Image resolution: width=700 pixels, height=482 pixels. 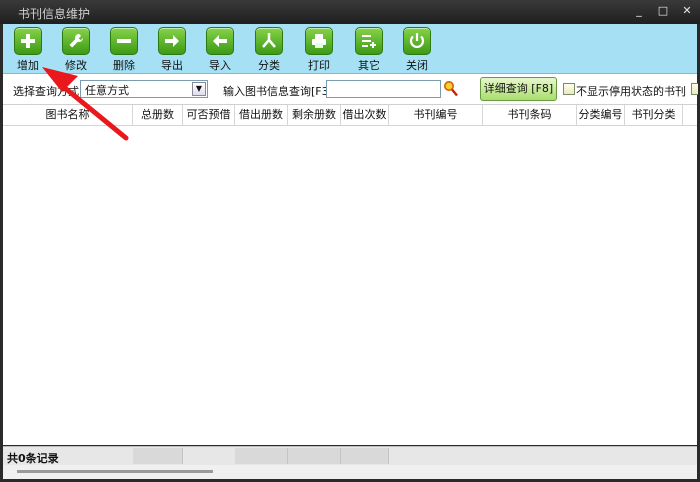 I want to click on col-total-copies: 总册数, so click(x=158, y=115).